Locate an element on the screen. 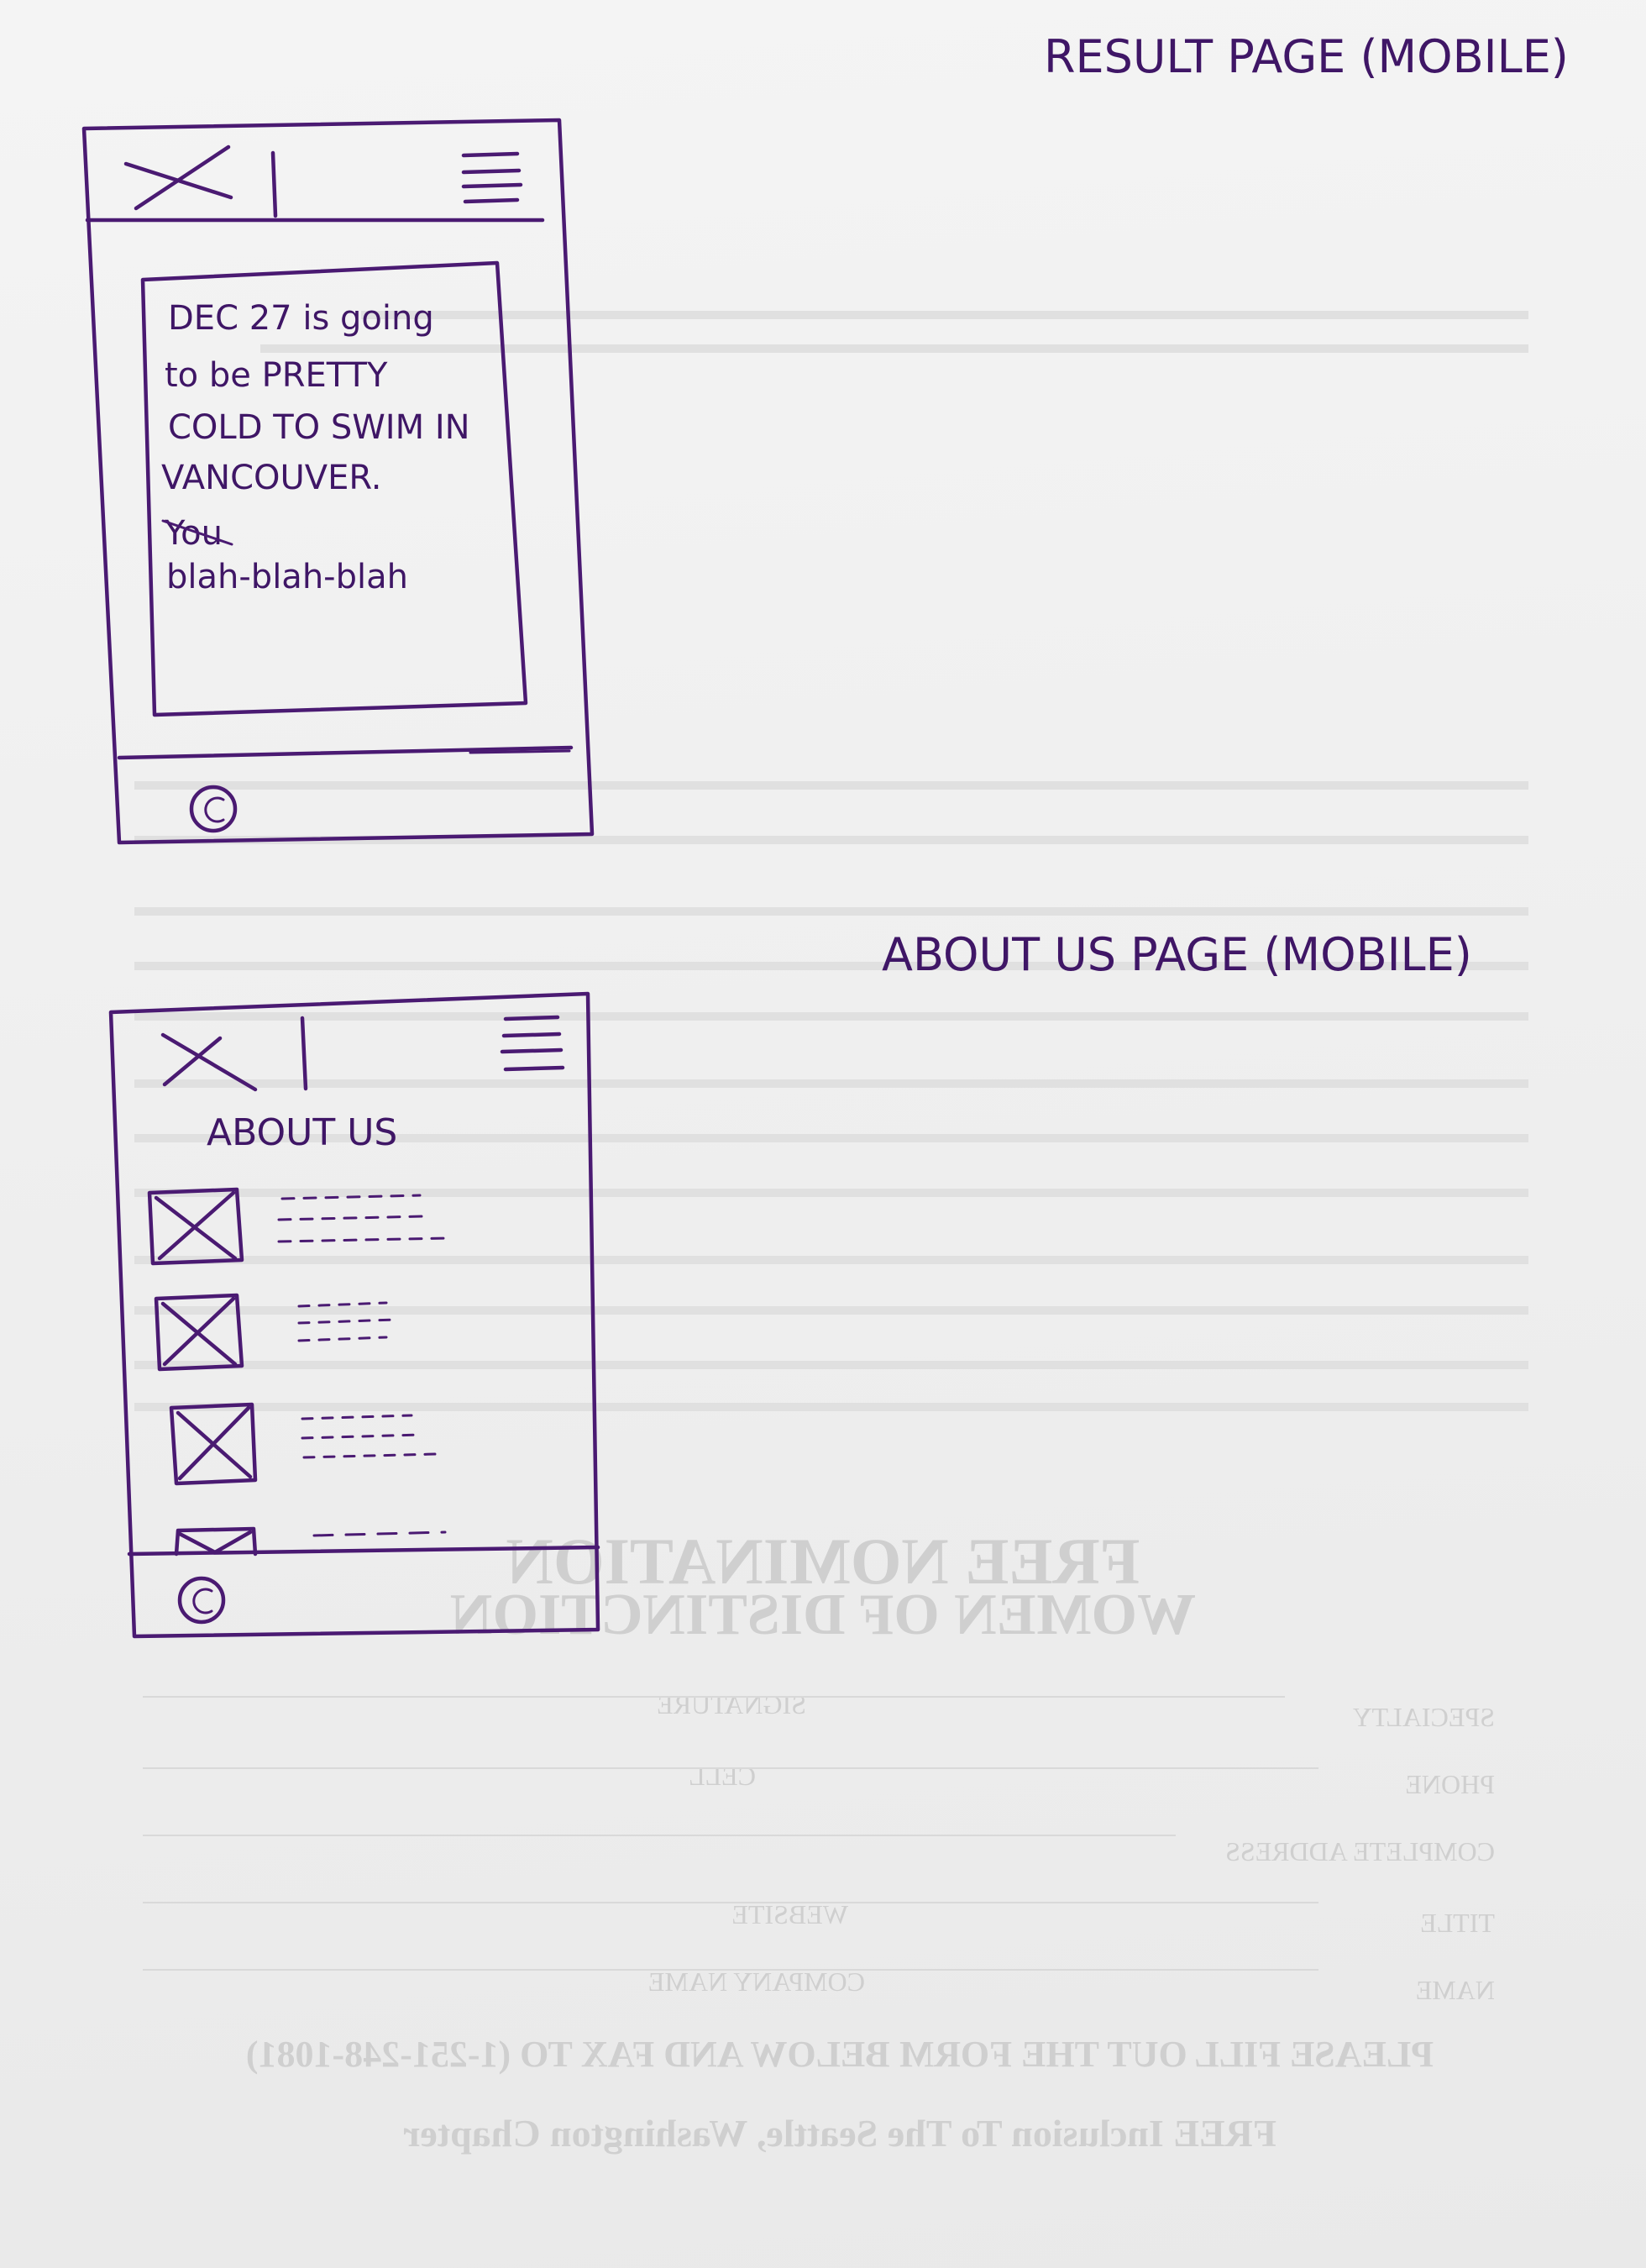  ghost-field-company: COMPANY NAME is located at coordinates (756, 1981).